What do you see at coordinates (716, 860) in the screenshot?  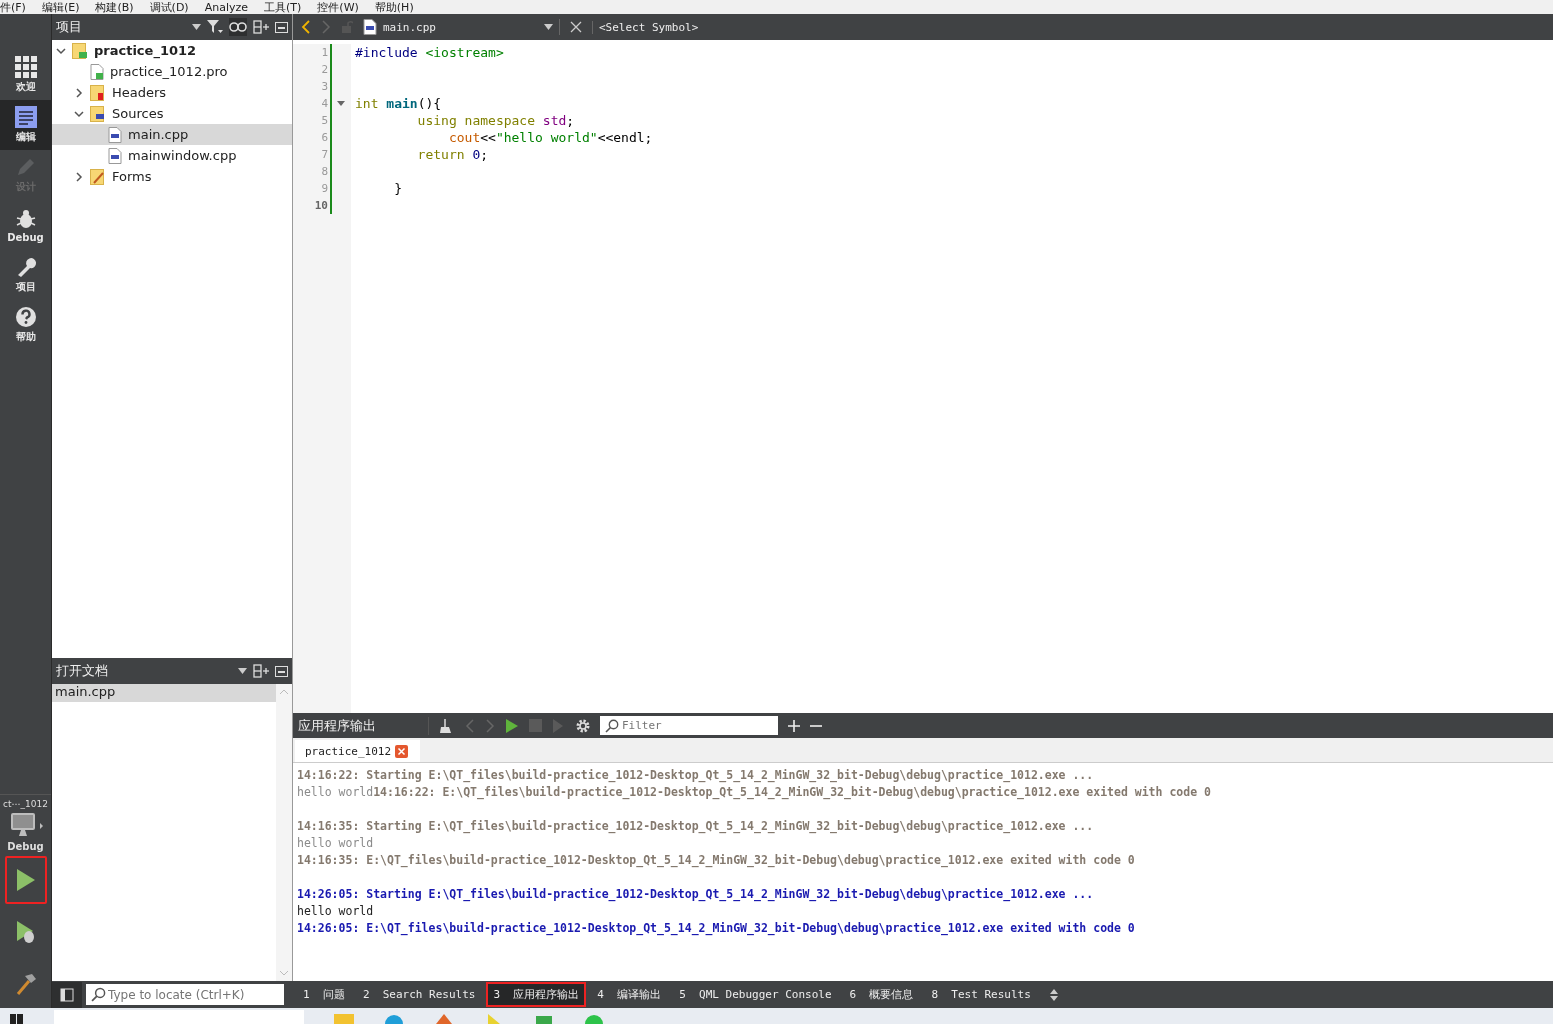 I see `output-line: 14:16:35: E:\QT_files\build-practice_1012-Desktop_Qt_5_14_2_MinGW_32_bit-Debug\debug\practice_1012.exe exited with code 0` at bounding box center [716, 860].